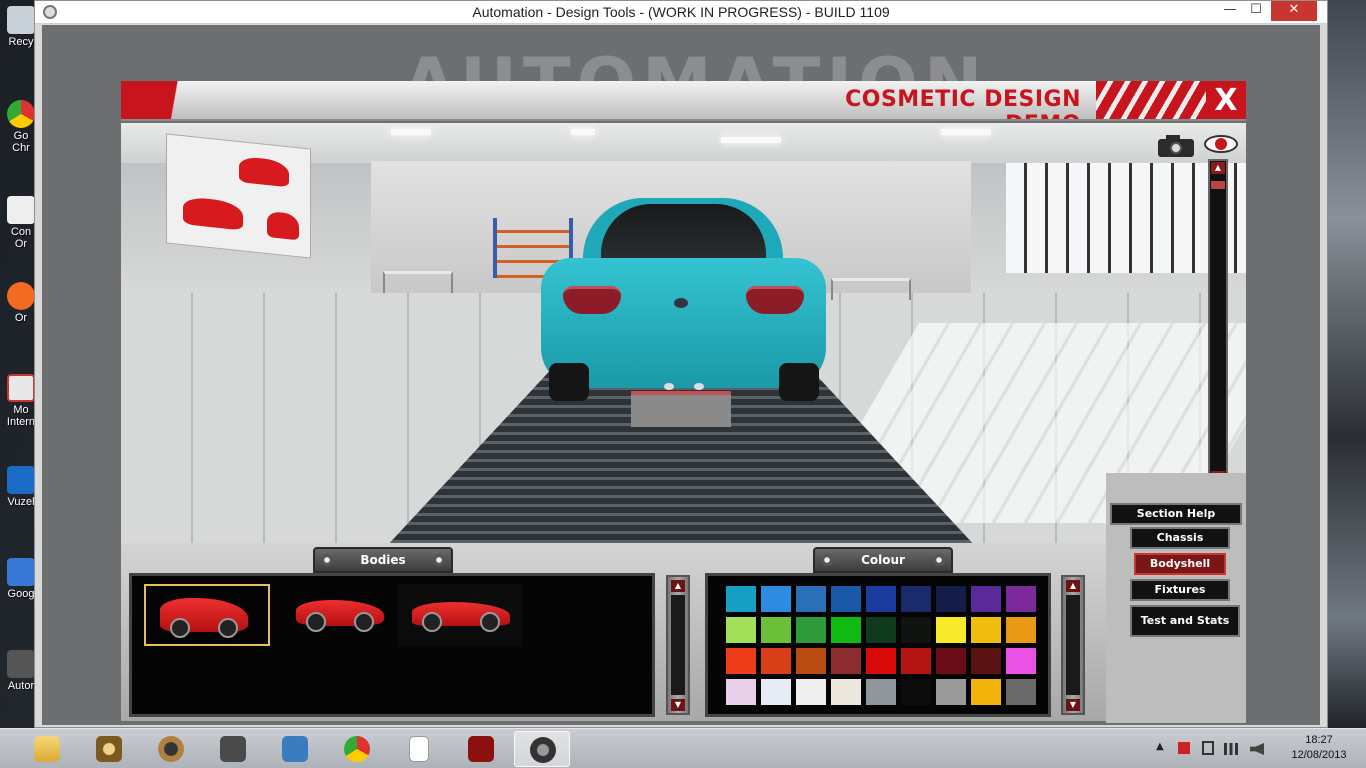 The width and height of the screenshot is (1366, 768). I want to click on taskbar-power-app, so click(481, 749).